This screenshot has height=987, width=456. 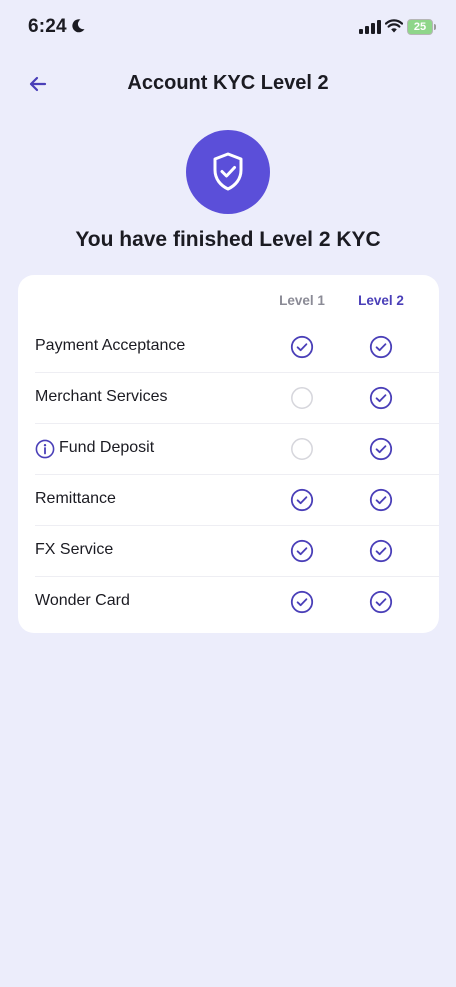 What do you see at coordinates (228, 27) in the screenshot?
I see `status-bar: 6:24 25` at bounding box center [228, 27].